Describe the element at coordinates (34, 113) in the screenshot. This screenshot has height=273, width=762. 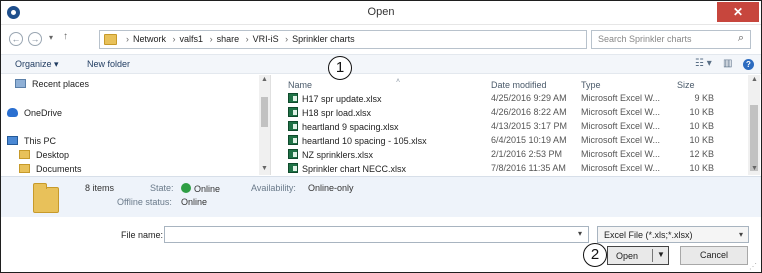
I see `nav-item-onedrive: OneDrive` at that location.